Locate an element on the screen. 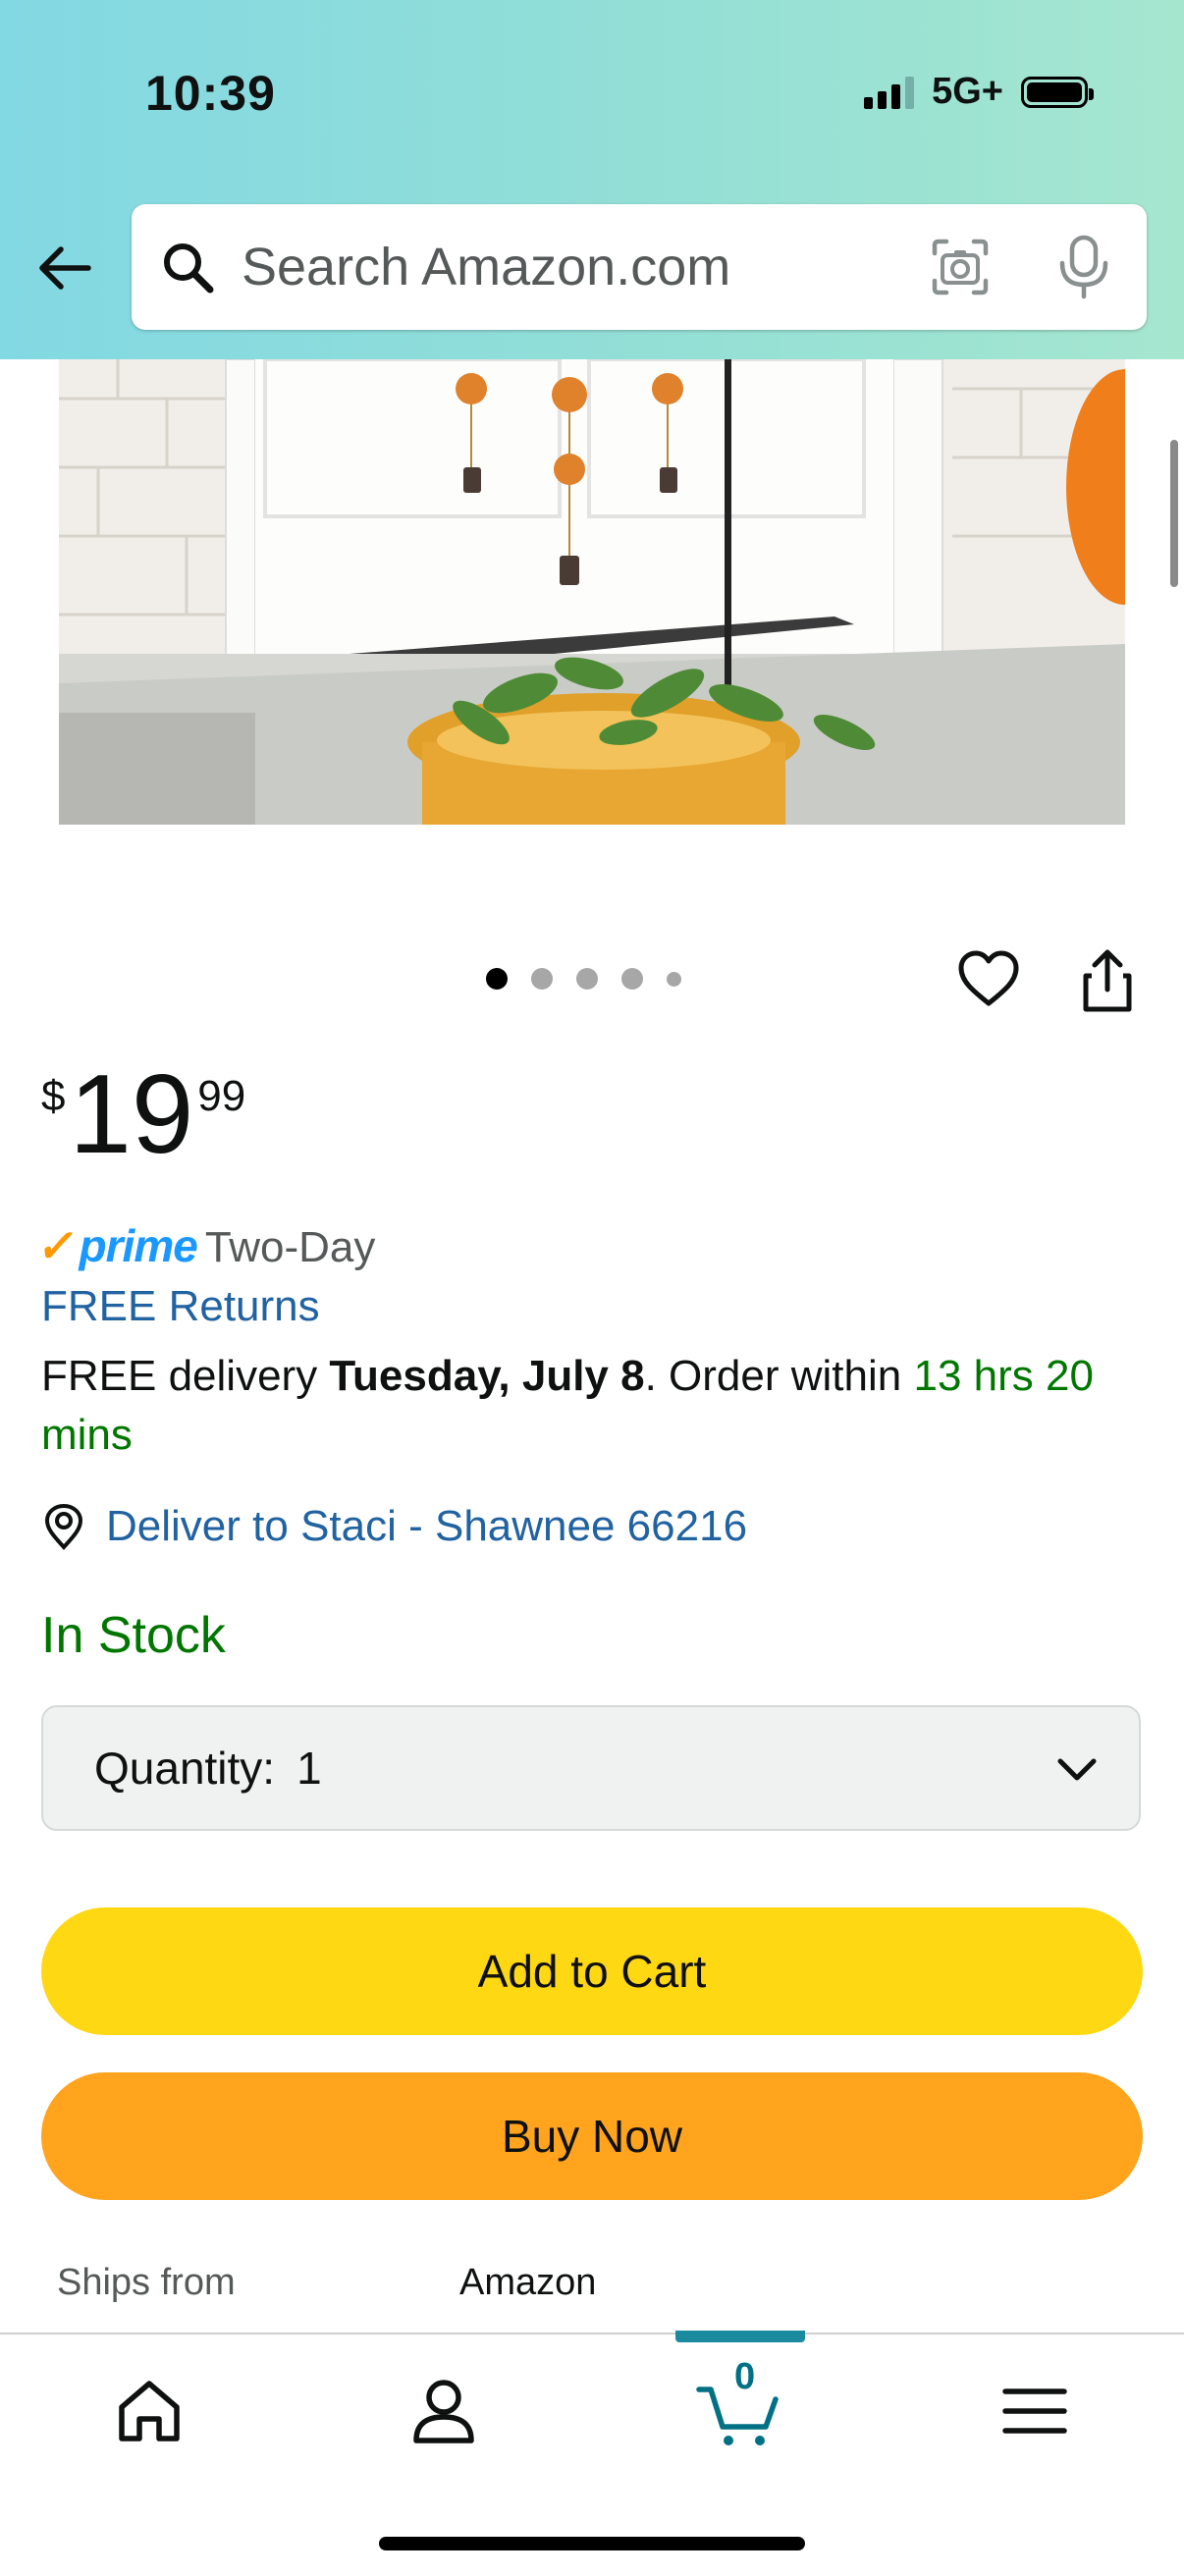 The width and height of the screenshot is (1184, 2576). delivery-prefix: FREE delivery is located at coordinates (185, 1376).